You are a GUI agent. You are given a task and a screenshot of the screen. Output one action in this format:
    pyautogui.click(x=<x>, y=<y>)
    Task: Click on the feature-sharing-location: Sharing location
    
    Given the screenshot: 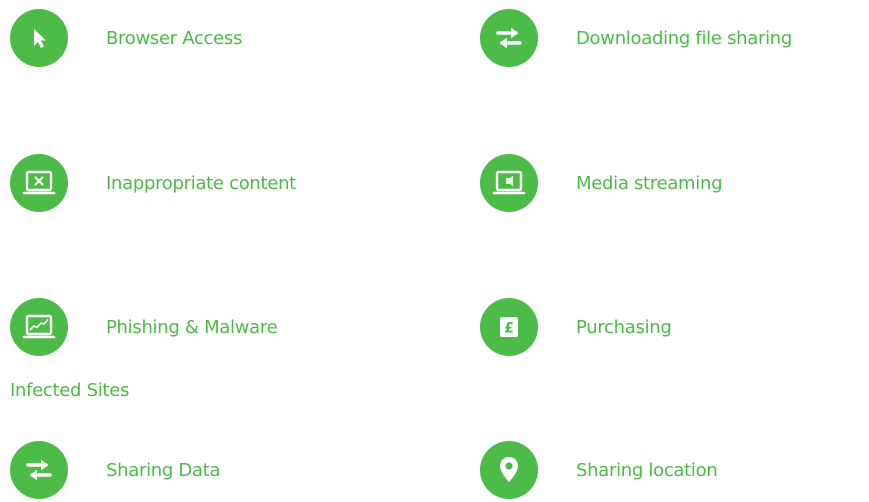 What is the action you would take?
    pyautogui.click(x=599, y=470)
    